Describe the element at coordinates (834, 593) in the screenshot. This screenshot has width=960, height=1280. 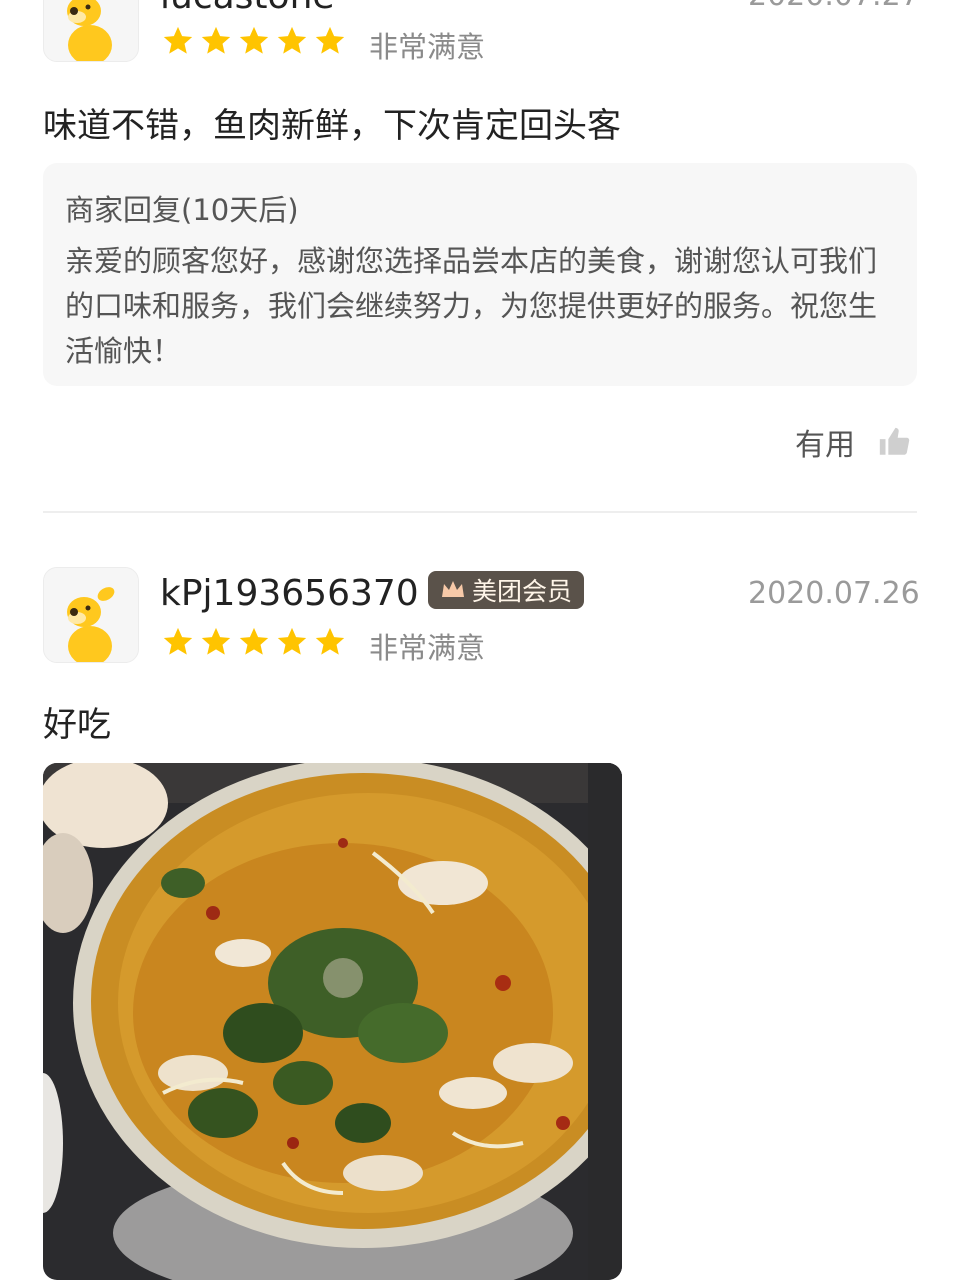
I see `review-date: 2020.07.26` at that location.